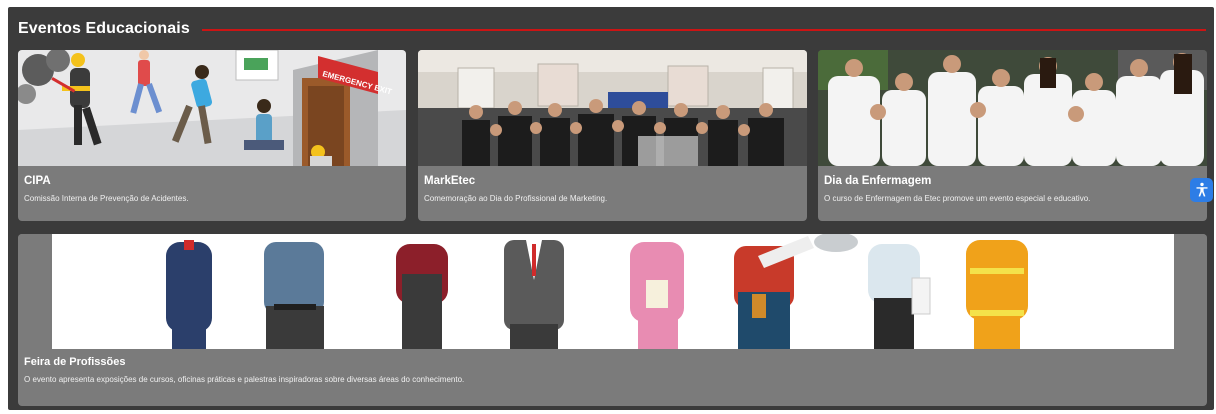 The image size is (1216, 414). I want to click on accessibility-button, so click(1201, 190).